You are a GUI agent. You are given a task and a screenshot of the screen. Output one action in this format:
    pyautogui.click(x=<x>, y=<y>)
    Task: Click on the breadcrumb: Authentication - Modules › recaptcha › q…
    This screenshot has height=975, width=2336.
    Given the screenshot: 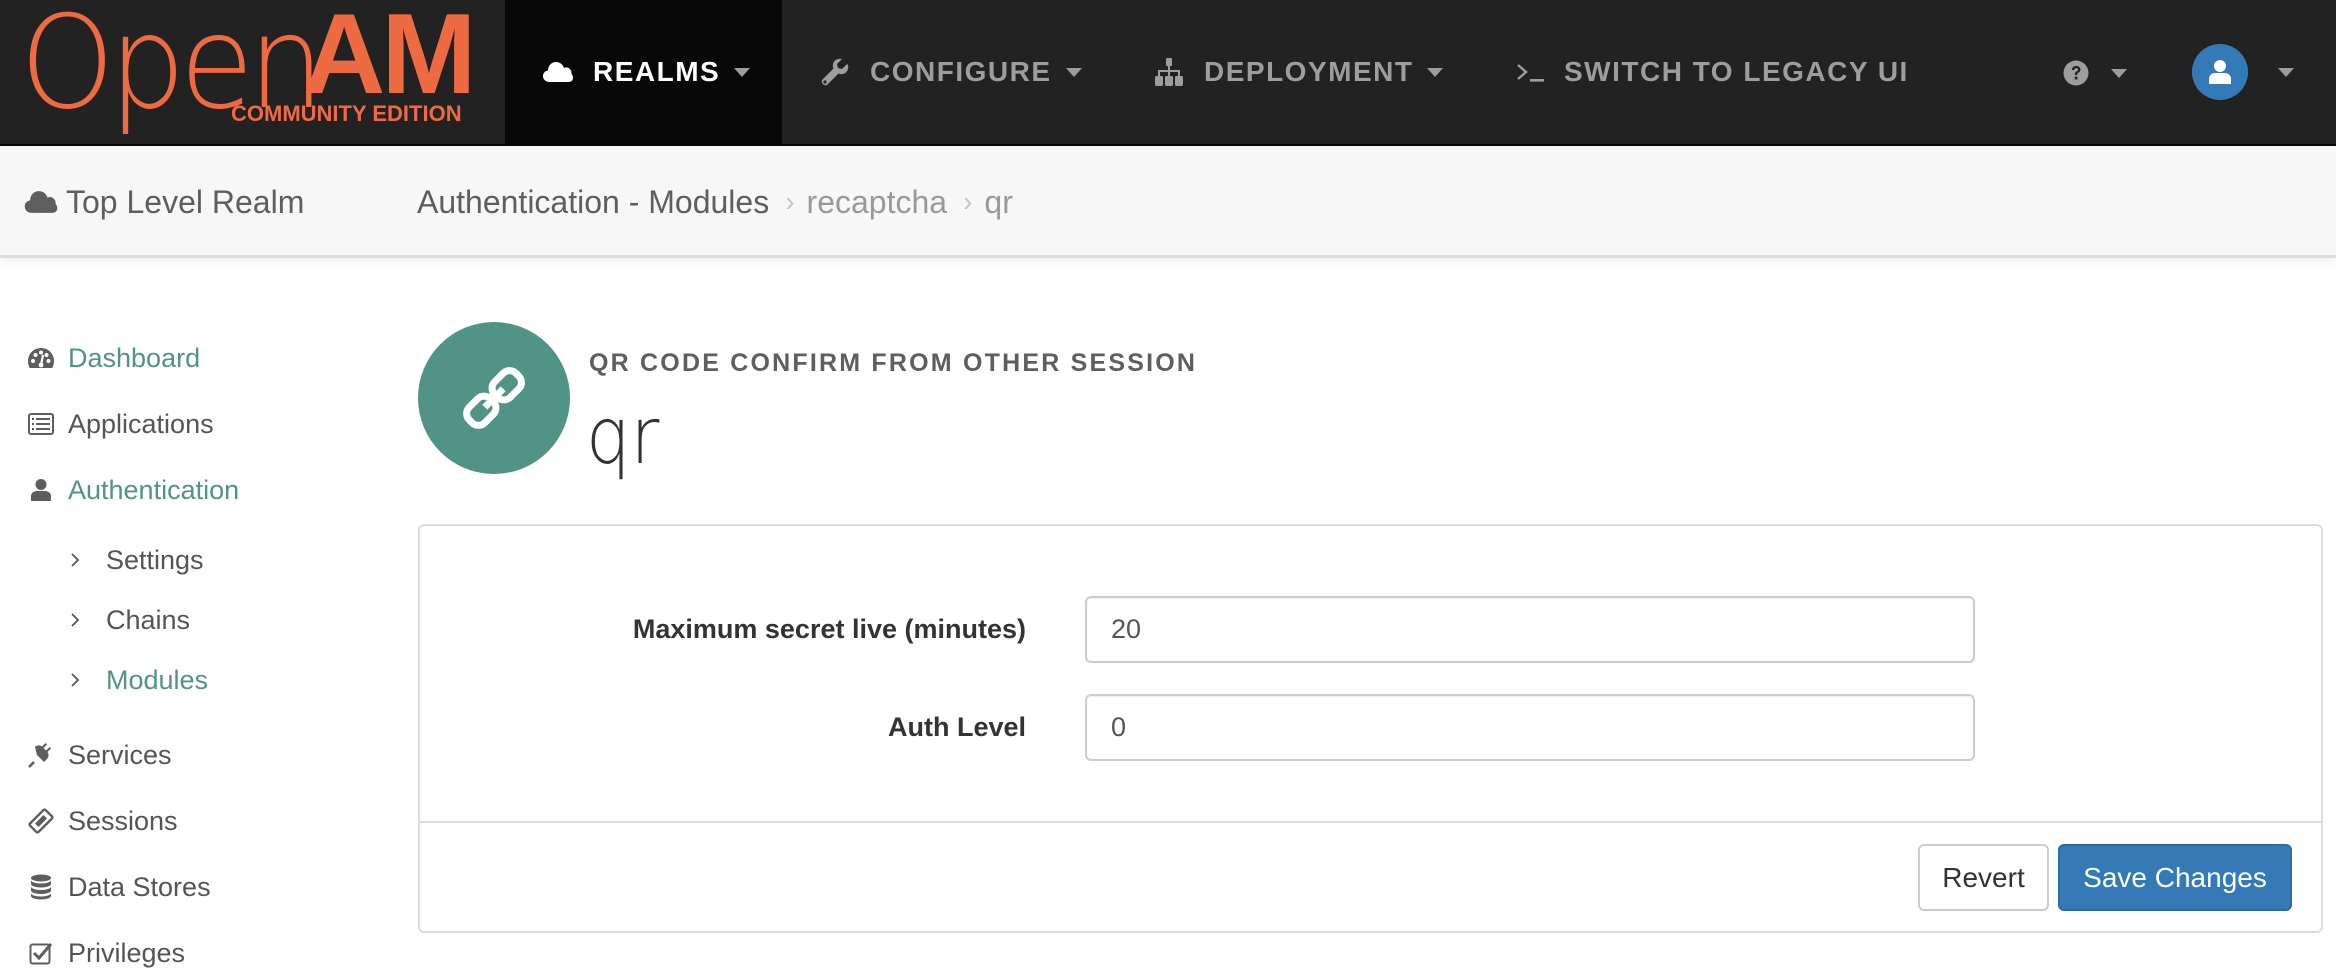 What is the action you would take?
    pyautogui.click(x=715, y=202)
    